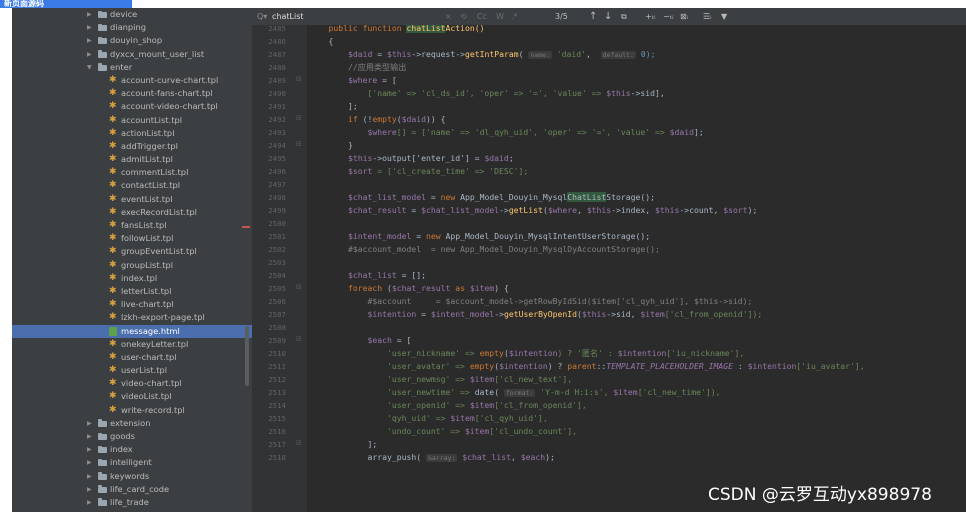 The height and width of the screenshot is (512, 966). I want to click on multi-line-icon: ☰ᵢ, so click(707, 16).